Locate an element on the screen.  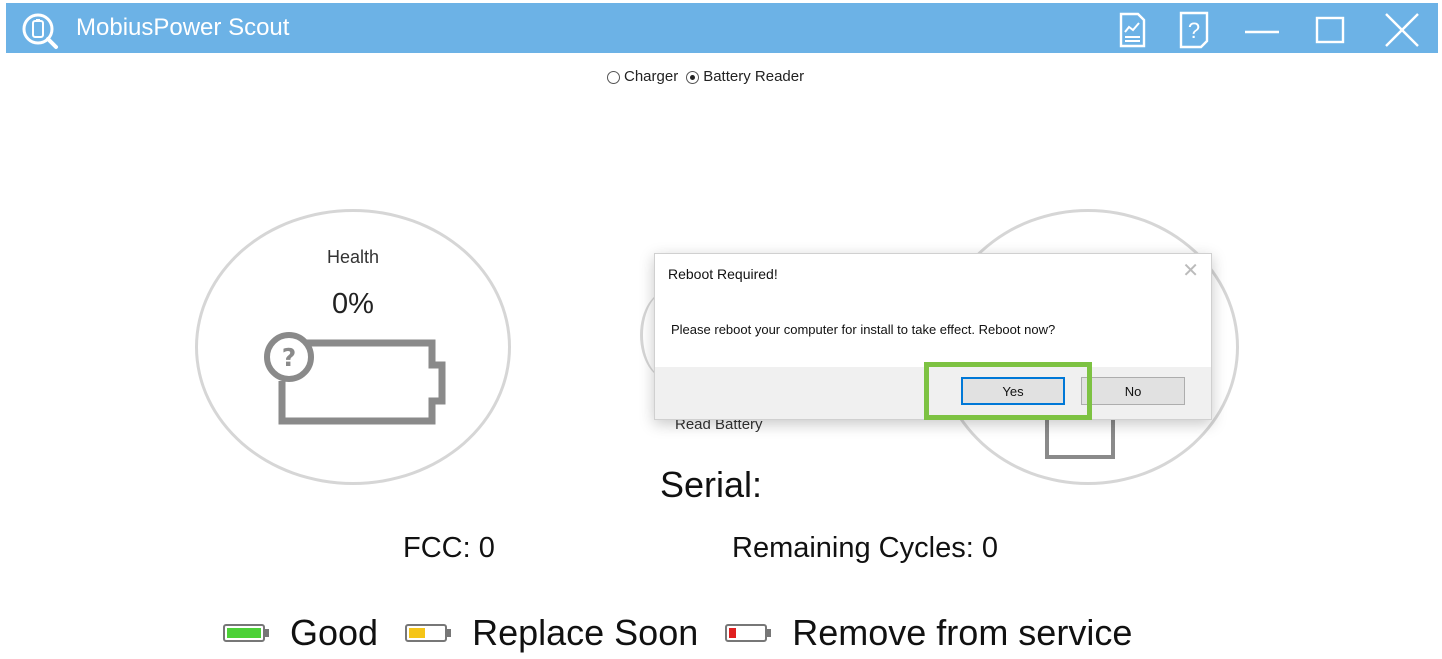
health-label: Health is located at coordinates (353, 257).